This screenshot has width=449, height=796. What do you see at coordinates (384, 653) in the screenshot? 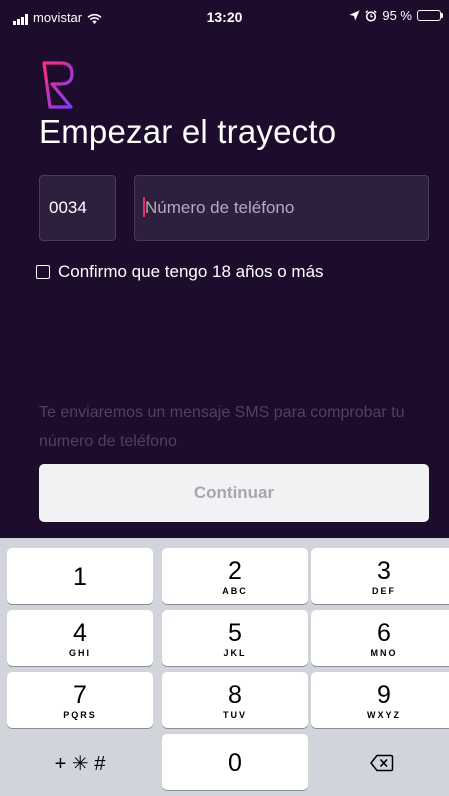
I see `key-letters: MNO` at bounding box center [384, 653].